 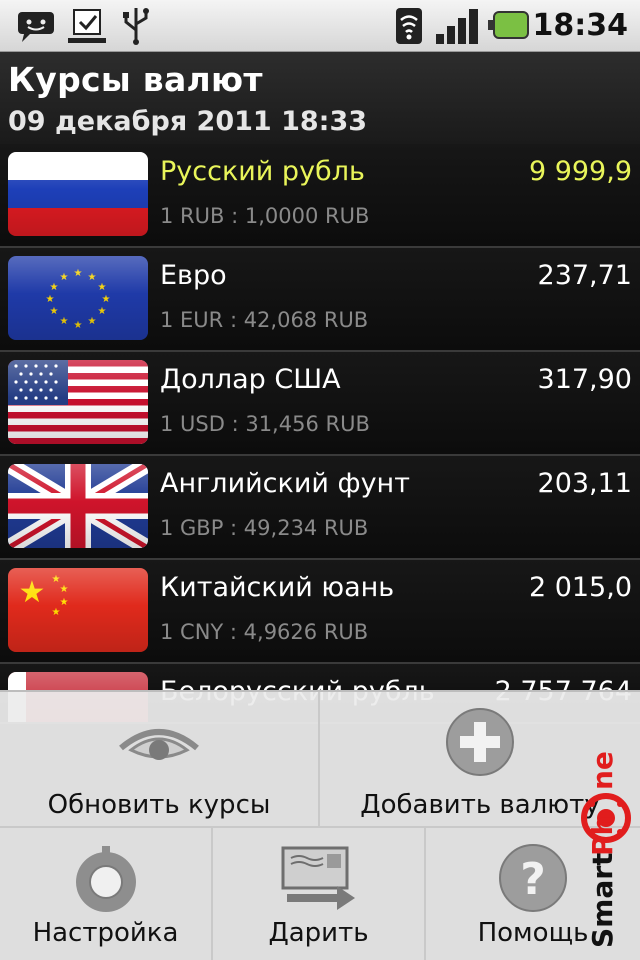 What do you see at coordinates (36, 27) in the screenshot?
I see `chat-notification-icon` at bounding box center [36, 27].